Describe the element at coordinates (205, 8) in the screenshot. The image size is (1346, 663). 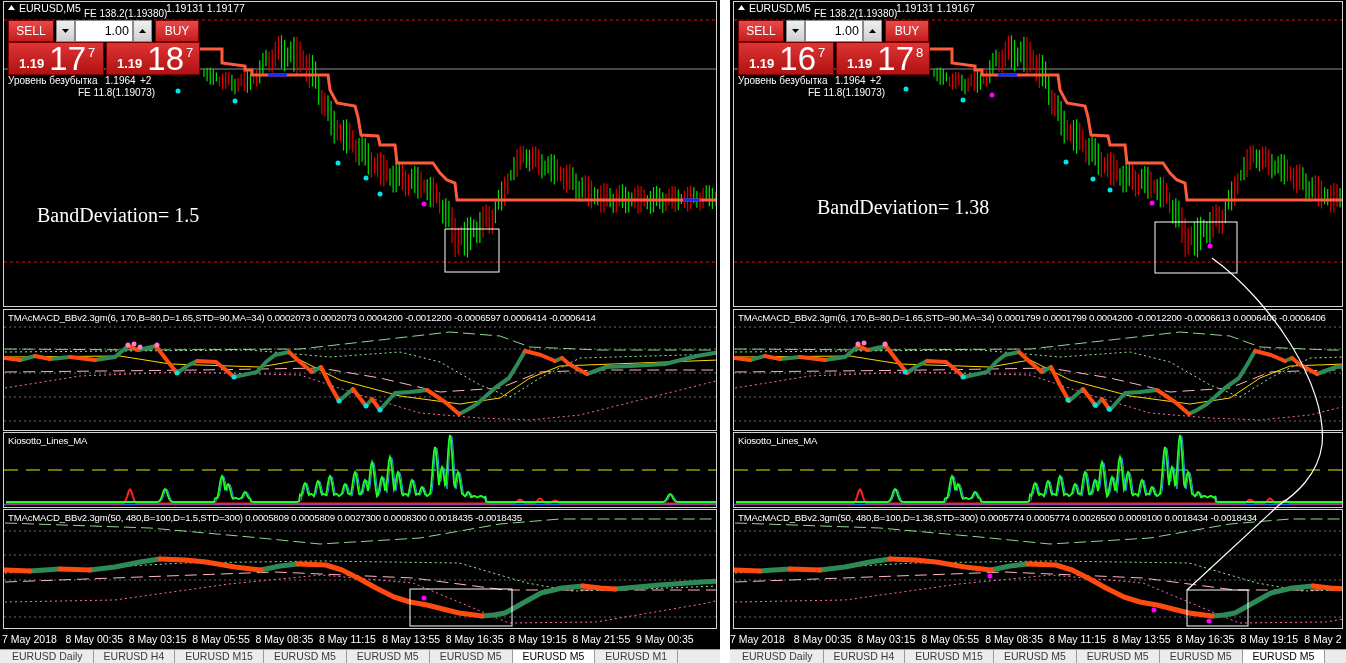
I see `price-quote: 1.19131 1.19177` at that location.